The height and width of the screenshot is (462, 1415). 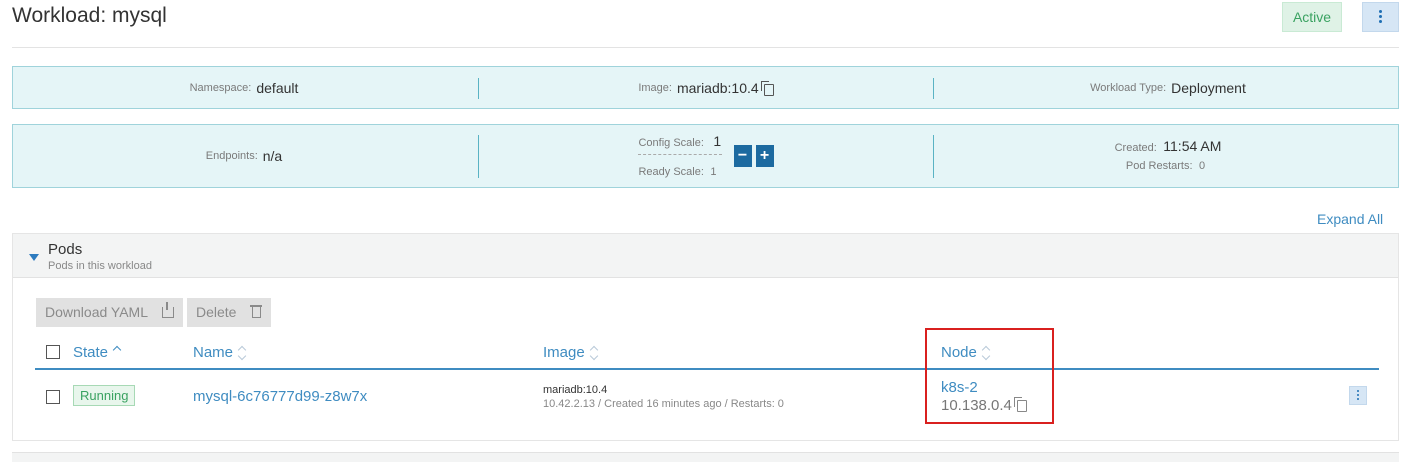 I want to click on image-cell: Image: mariadb:10.4, so click(x=706, y=87).